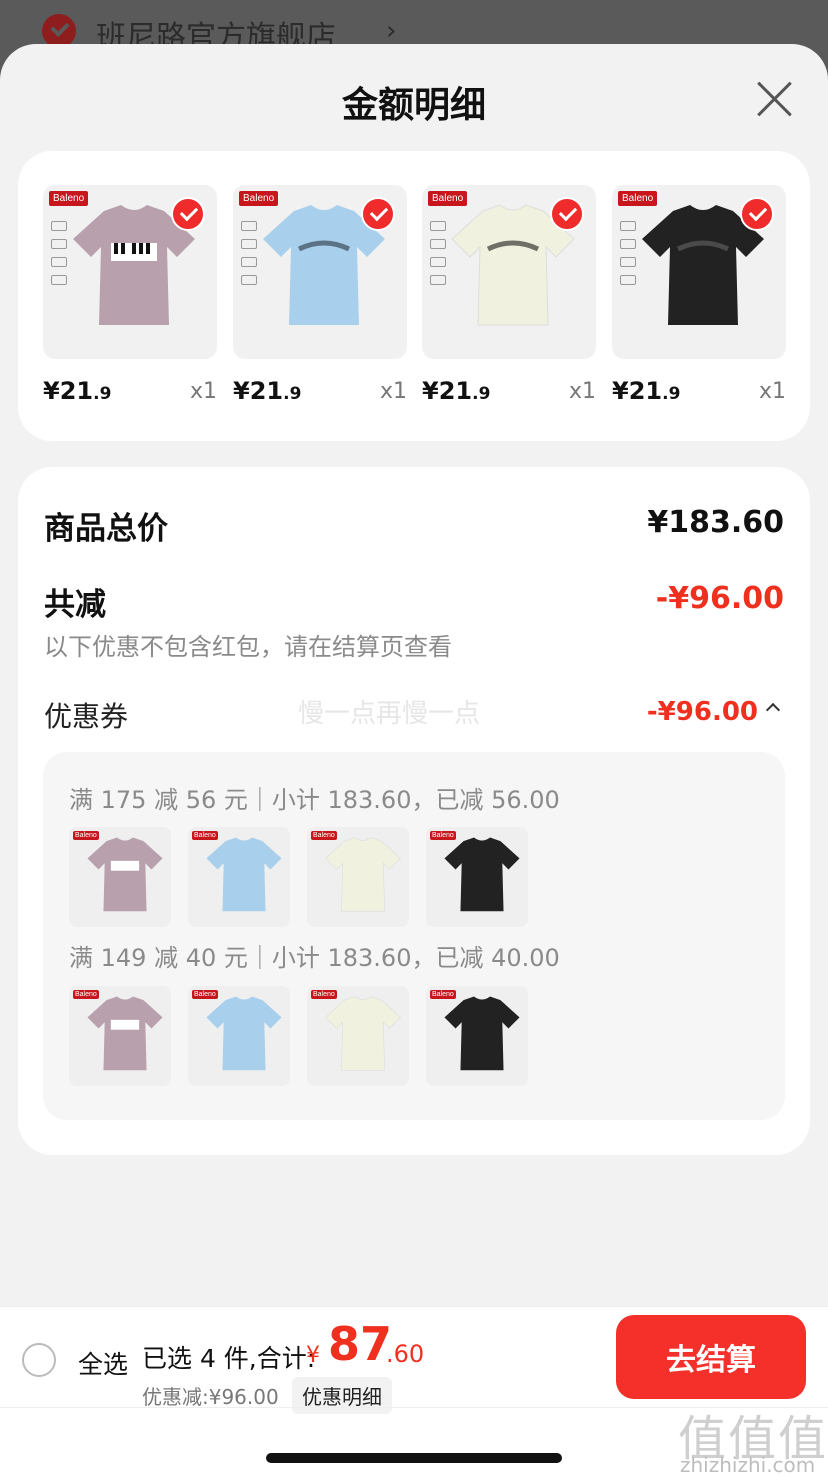 The height and width of the screenshot is (1480, 828). I want to click on select-all-radio, so click(39, 1360).